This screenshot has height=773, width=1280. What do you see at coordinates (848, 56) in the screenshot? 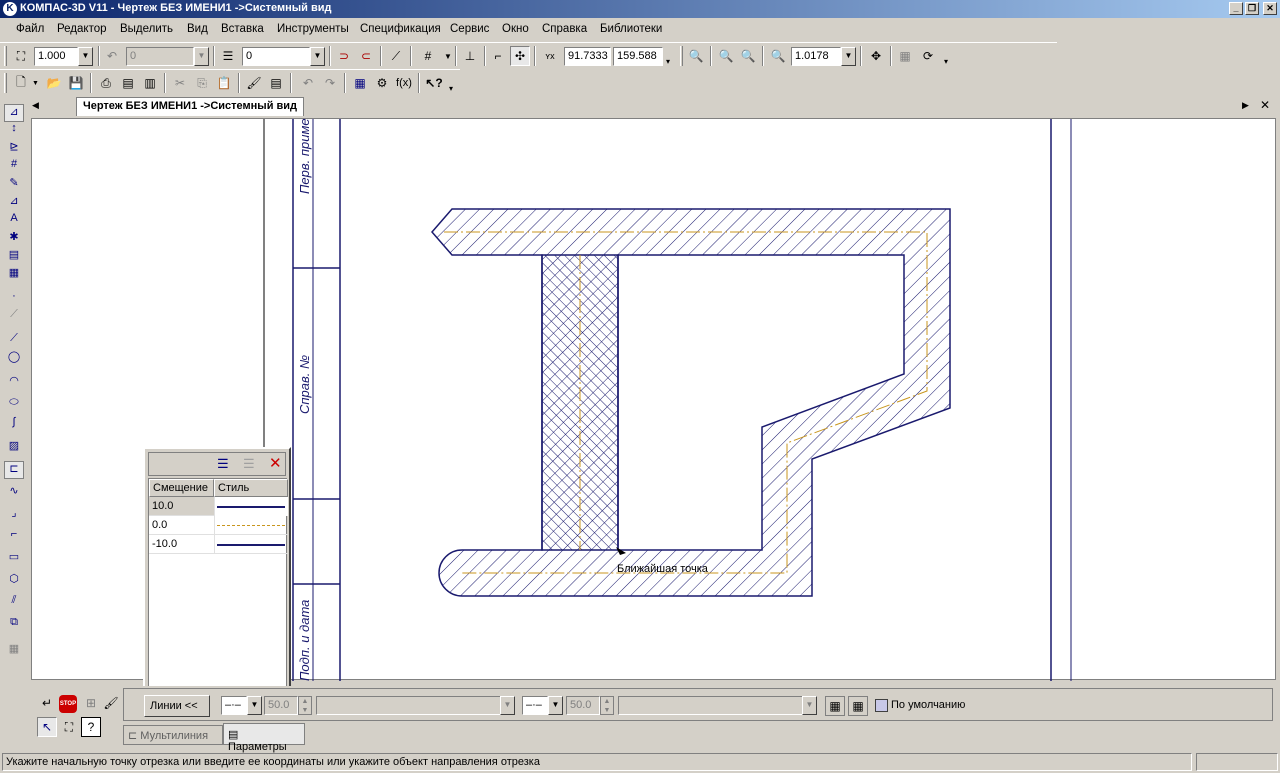
I see `zoom-dropdown: ▼` at bounding box center [848, 56].